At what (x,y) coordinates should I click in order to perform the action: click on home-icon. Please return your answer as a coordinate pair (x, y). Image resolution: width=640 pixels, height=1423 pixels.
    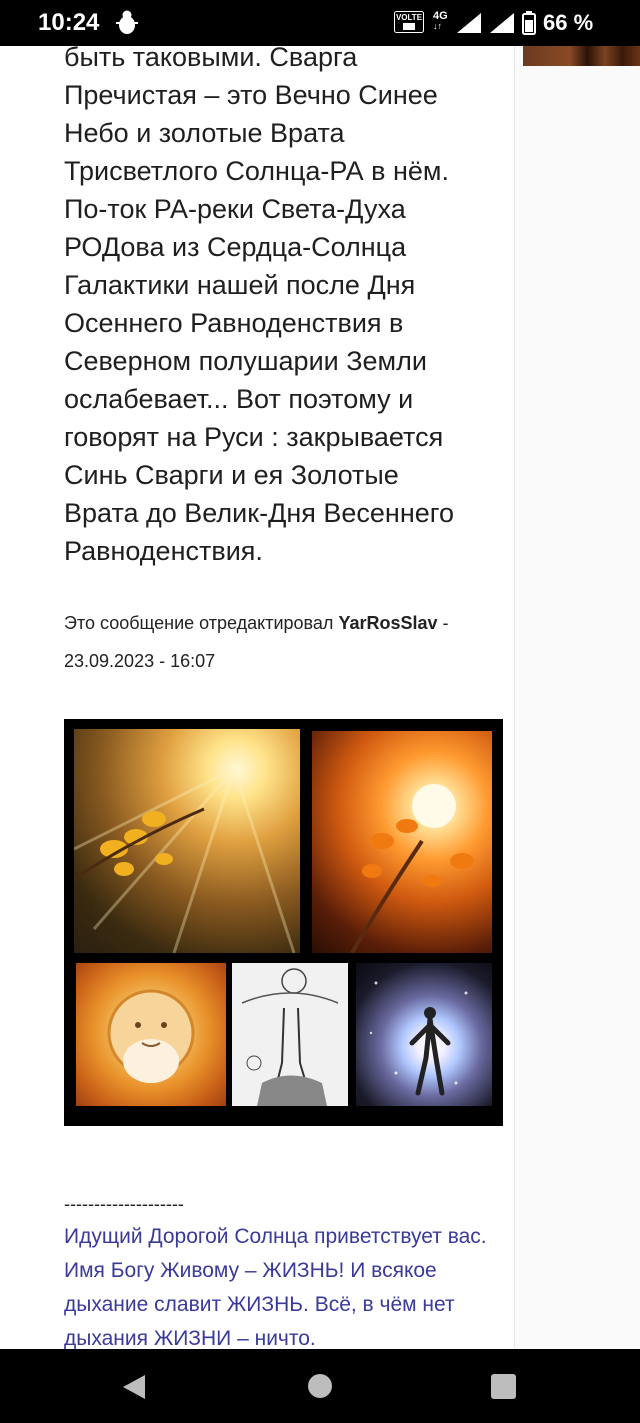
    Looking at the image, I should click on (320, 1388).